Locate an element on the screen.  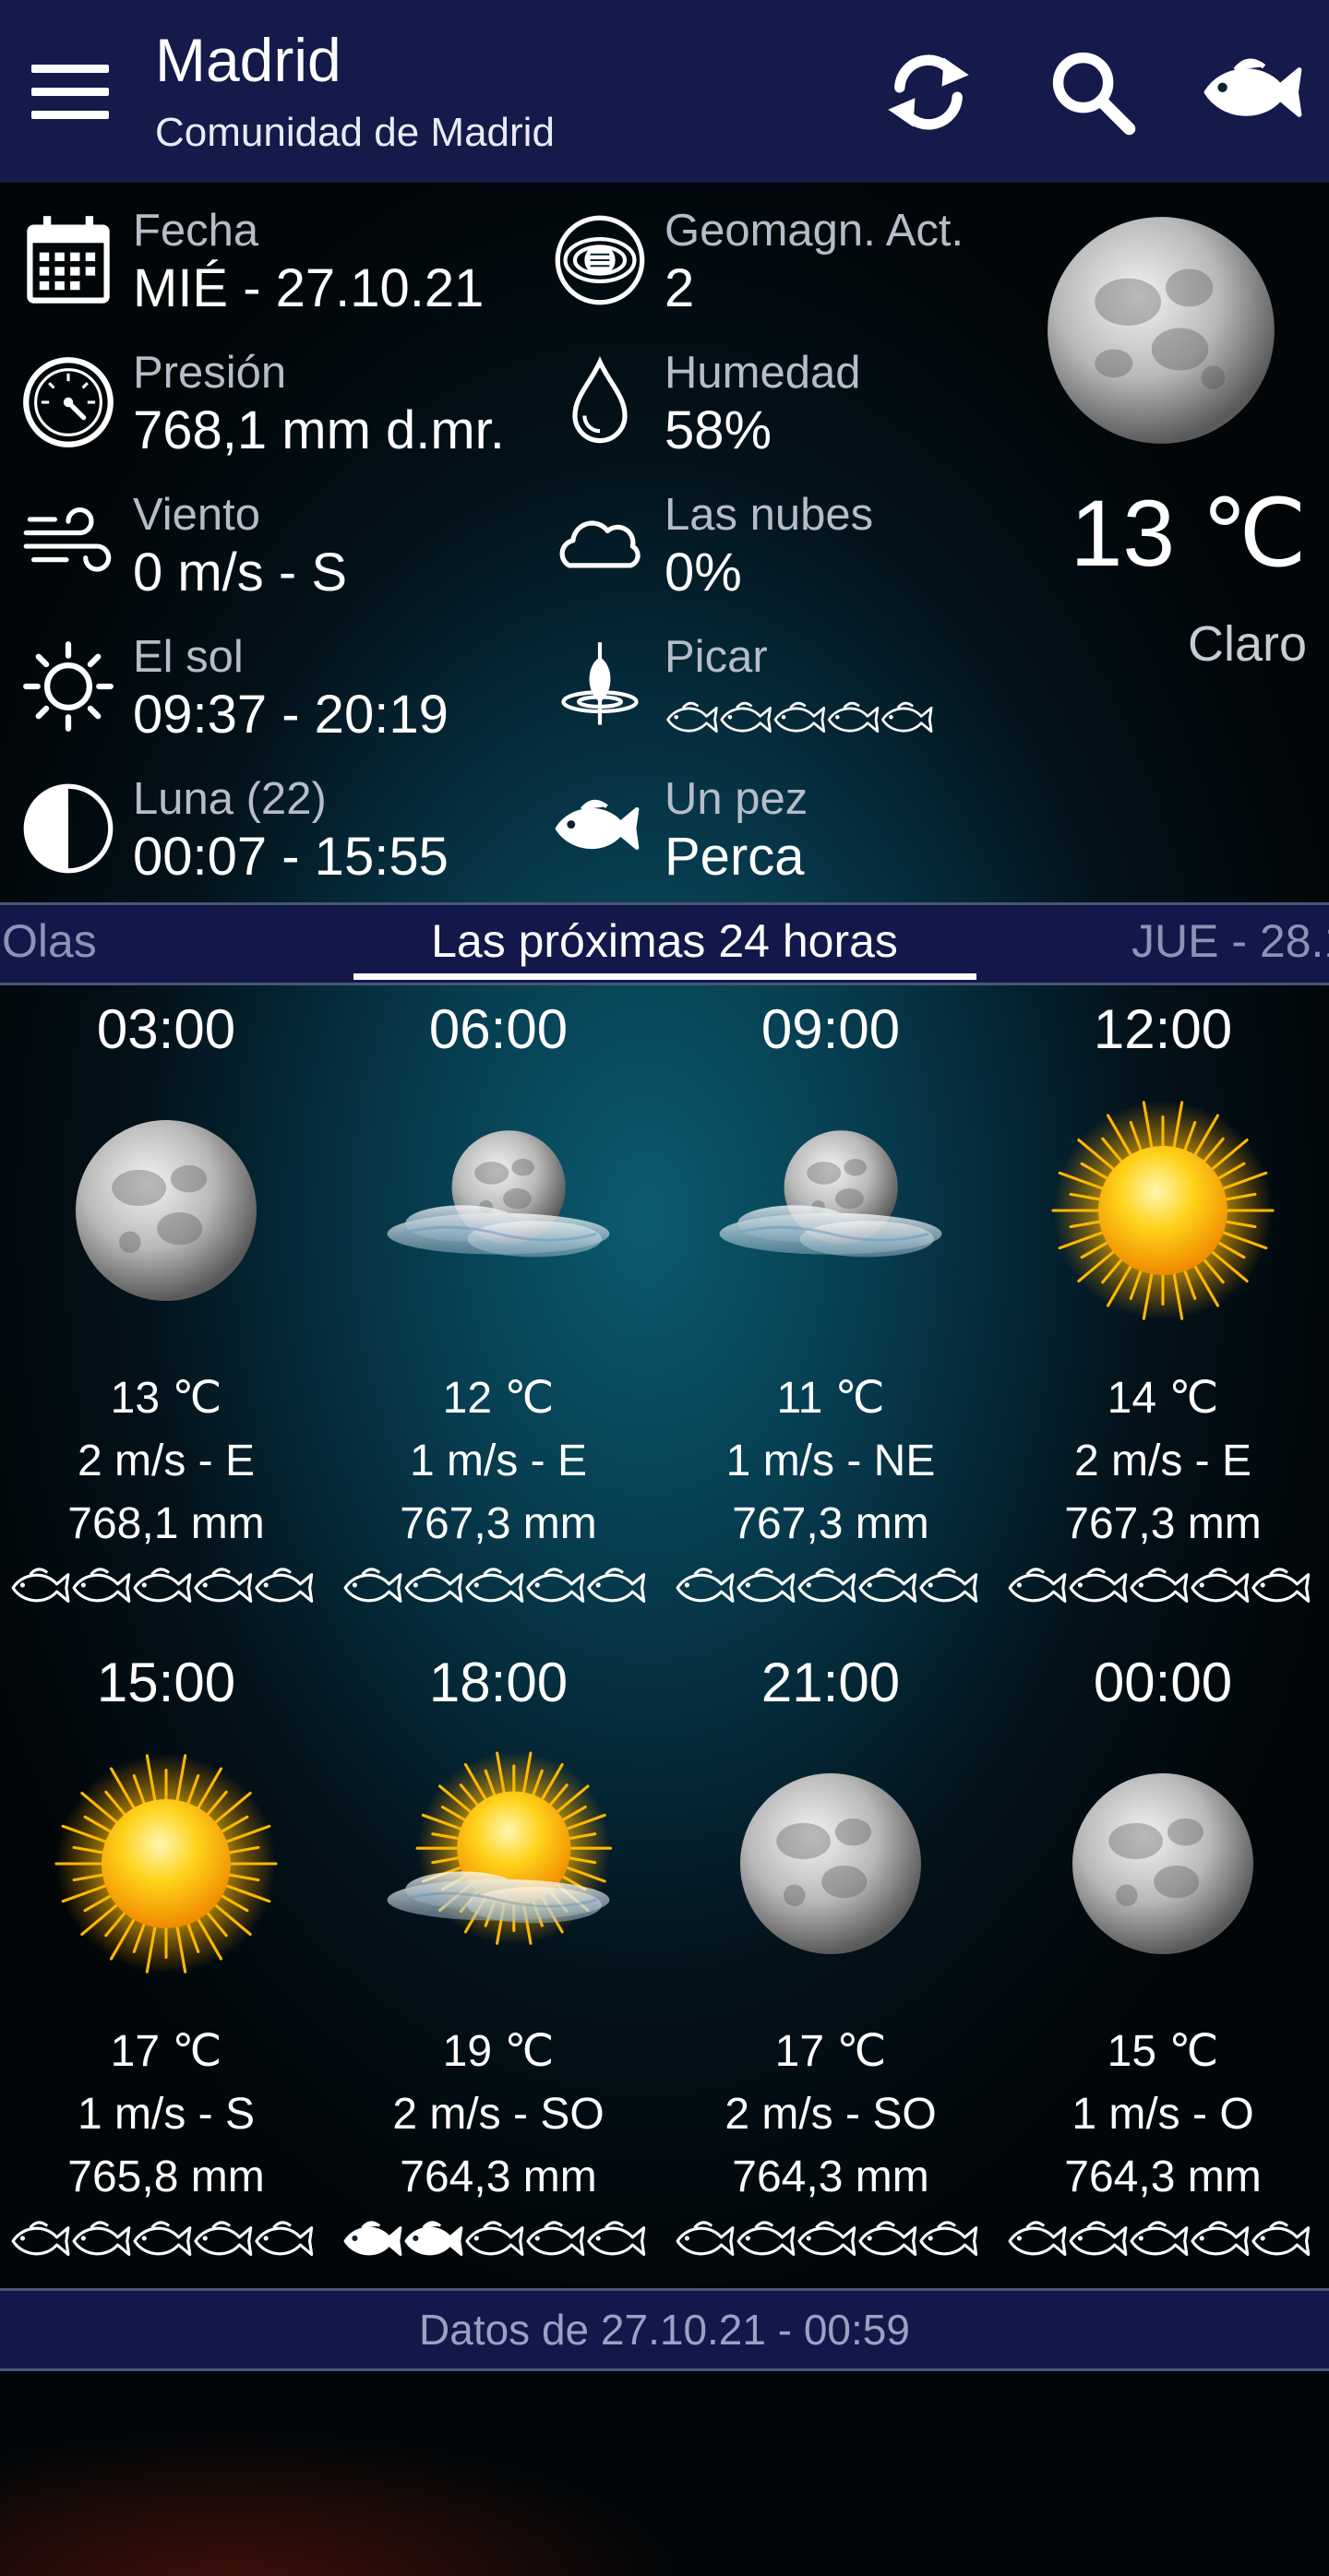
forecast-pressure: 765,8 mm is located at coordinates (166, 2177).